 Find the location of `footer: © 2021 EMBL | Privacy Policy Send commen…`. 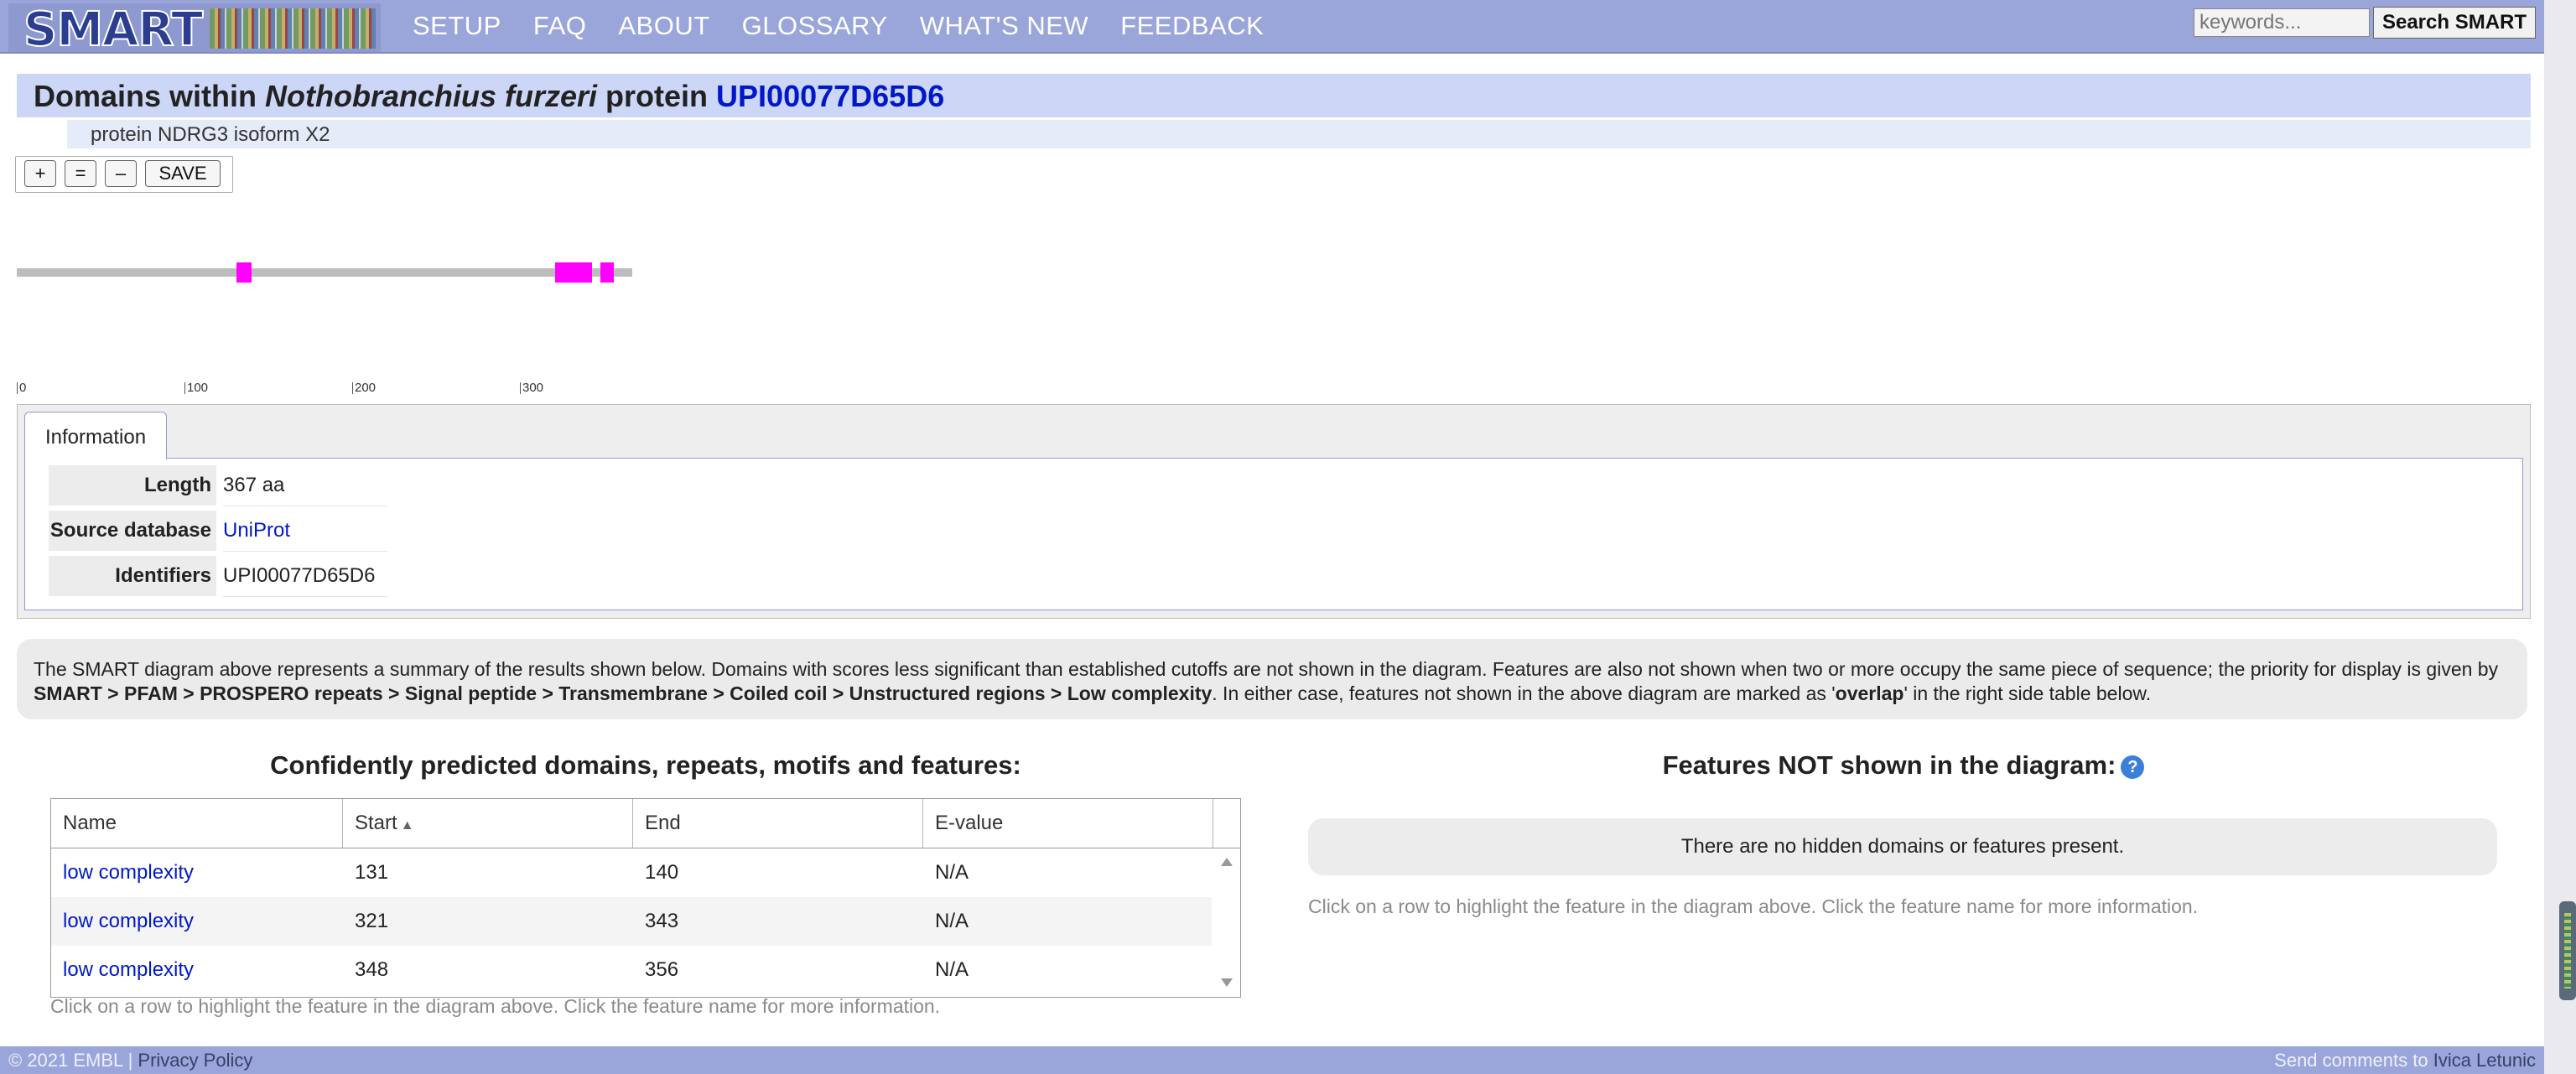

footer: © 2021 EMBL | Privacy Policy Send commen… is located at coordinates (1272, 1060).